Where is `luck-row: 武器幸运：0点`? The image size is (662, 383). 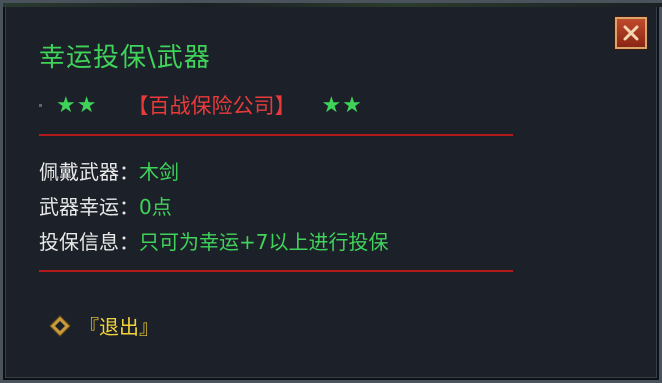 luck-row: 武器幸运：0点 is located at coordinates (105, 205).